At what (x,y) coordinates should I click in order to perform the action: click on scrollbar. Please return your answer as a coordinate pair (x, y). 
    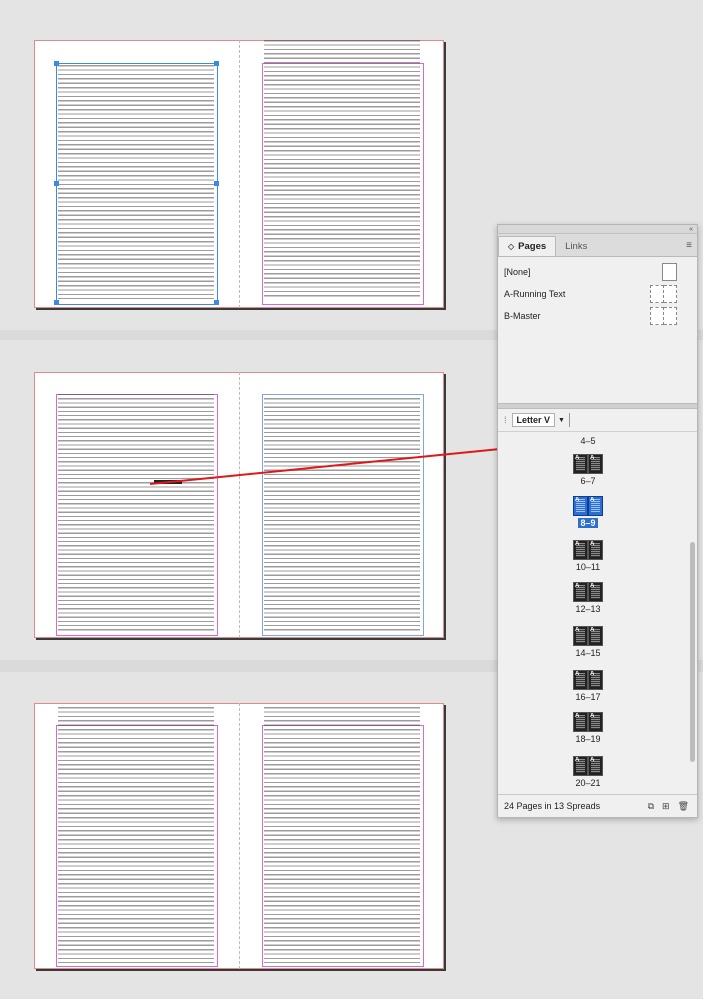
    Looking at the image, I should click on (692, 652).